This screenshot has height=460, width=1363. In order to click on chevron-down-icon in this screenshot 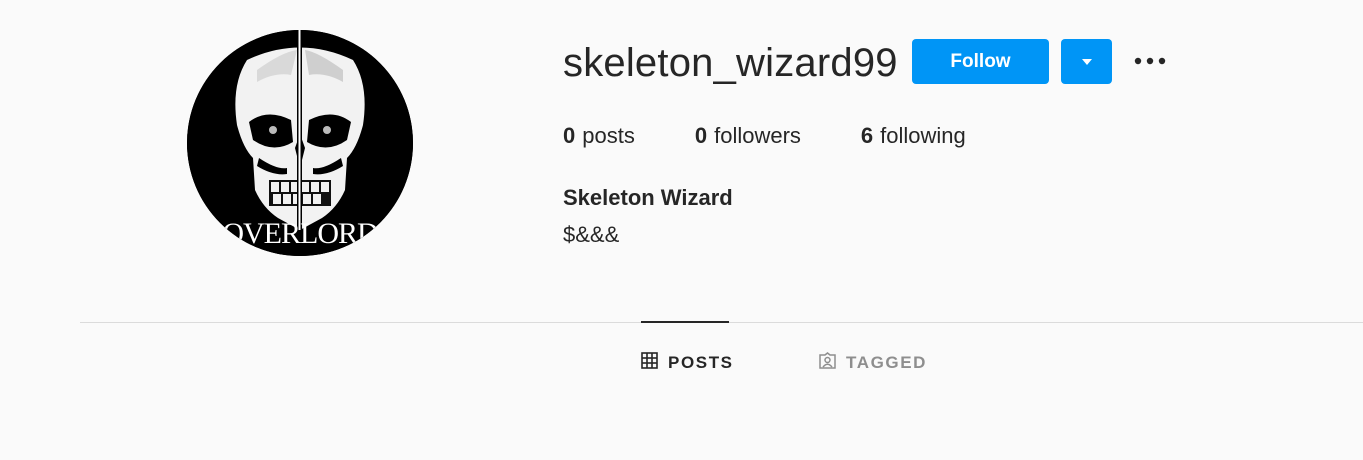, I will do `click(1087, 61)`.